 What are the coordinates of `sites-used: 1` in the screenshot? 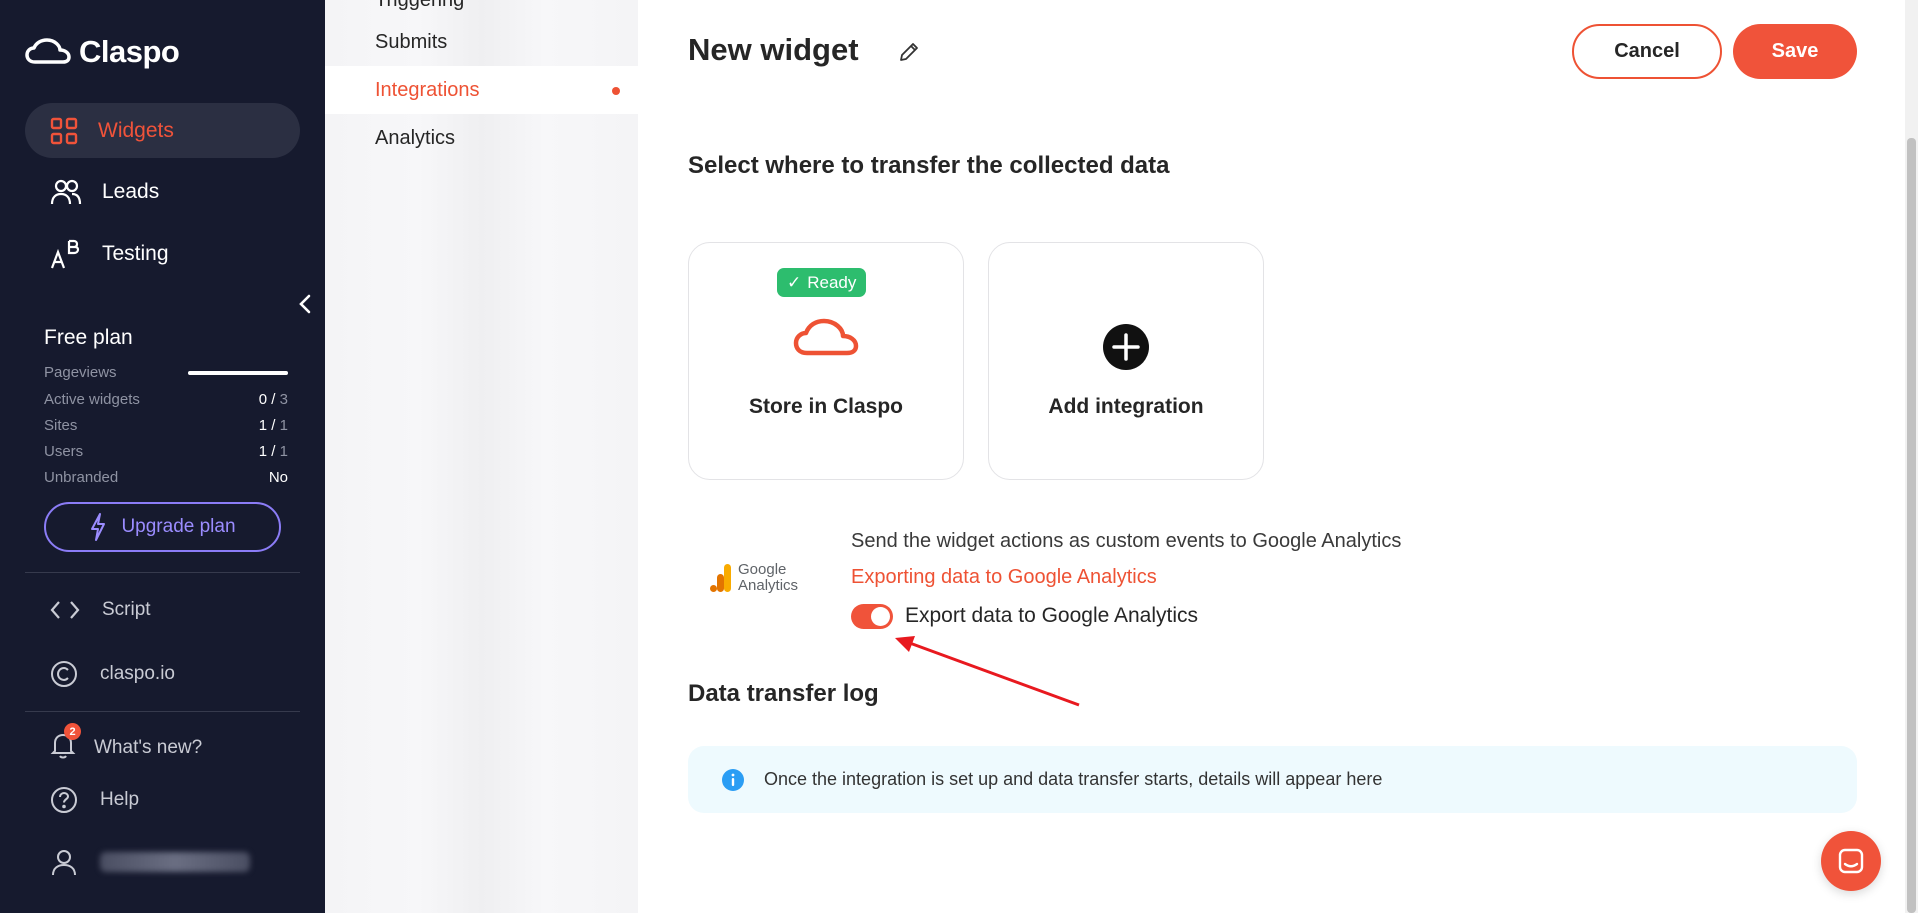 It's located at (263, 425).